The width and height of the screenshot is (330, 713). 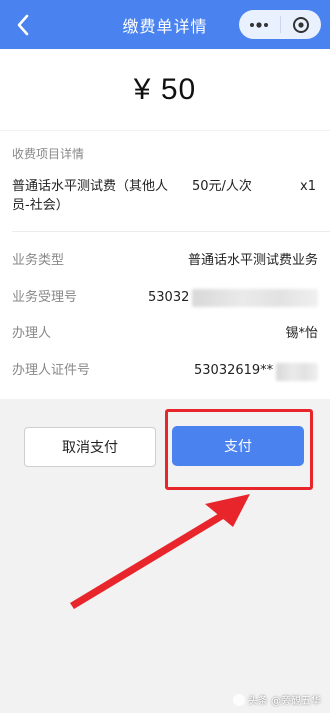 I want to click on row-value: 锡*怡, so click(x=301, y=333).